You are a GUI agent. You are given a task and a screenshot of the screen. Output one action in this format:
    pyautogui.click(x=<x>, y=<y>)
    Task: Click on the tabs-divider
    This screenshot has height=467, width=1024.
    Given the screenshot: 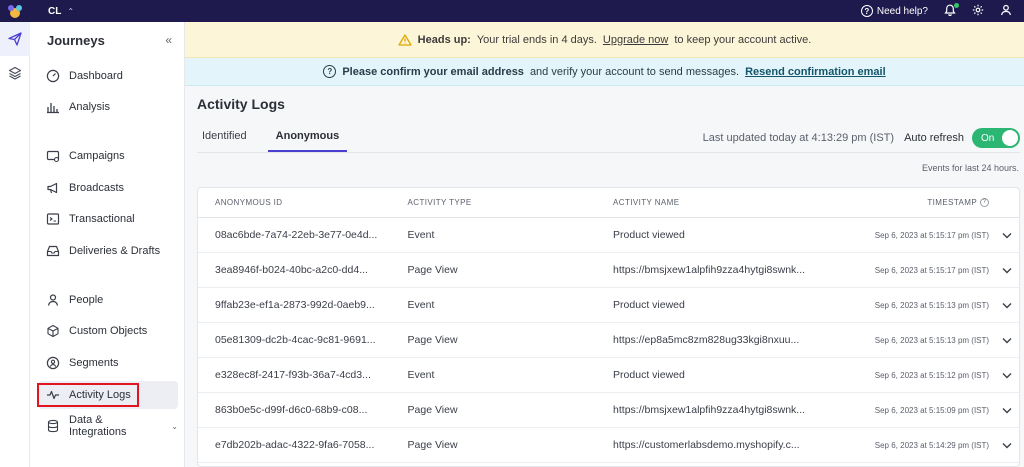 What is the action you would take?
    pyautogui.click(x=608, y=152)
    